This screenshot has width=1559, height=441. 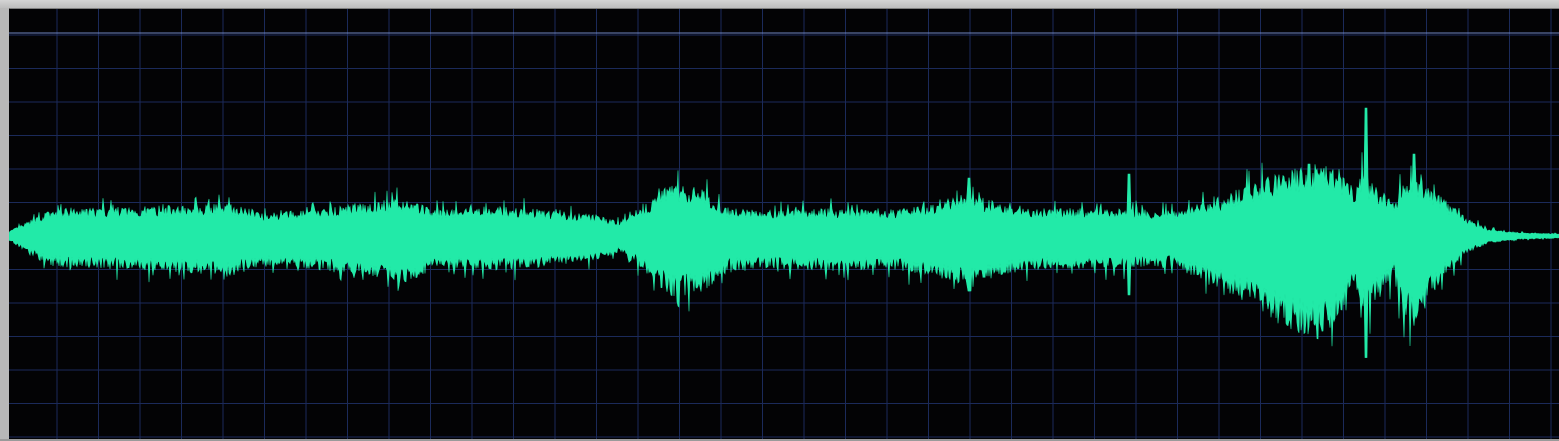 What do you see at coordinates (779, 4) in the screenshot?
I see `window-top-border` at bounding box center [779, 4].